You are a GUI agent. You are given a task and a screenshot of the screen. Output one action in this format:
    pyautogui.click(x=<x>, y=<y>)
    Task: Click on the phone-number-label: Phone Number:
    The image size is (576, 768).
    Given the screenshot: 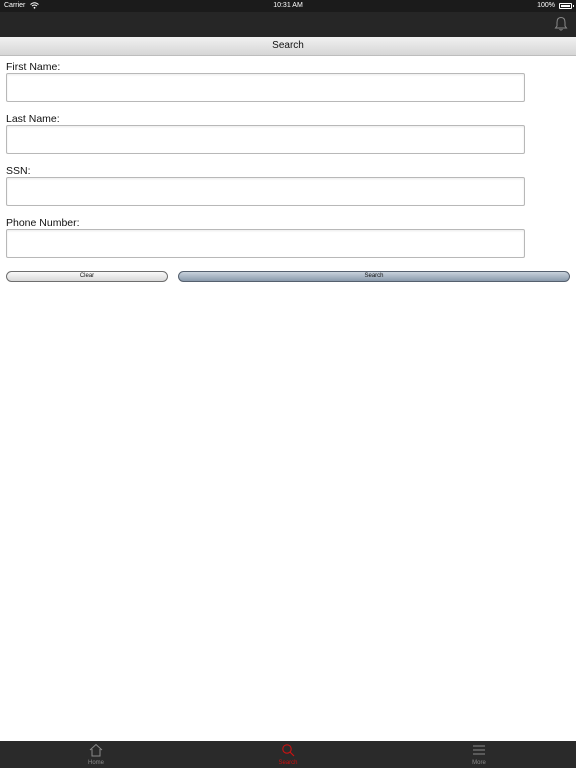 What is the action you would take?
    pyautogui.click(x=43, y=223)
    